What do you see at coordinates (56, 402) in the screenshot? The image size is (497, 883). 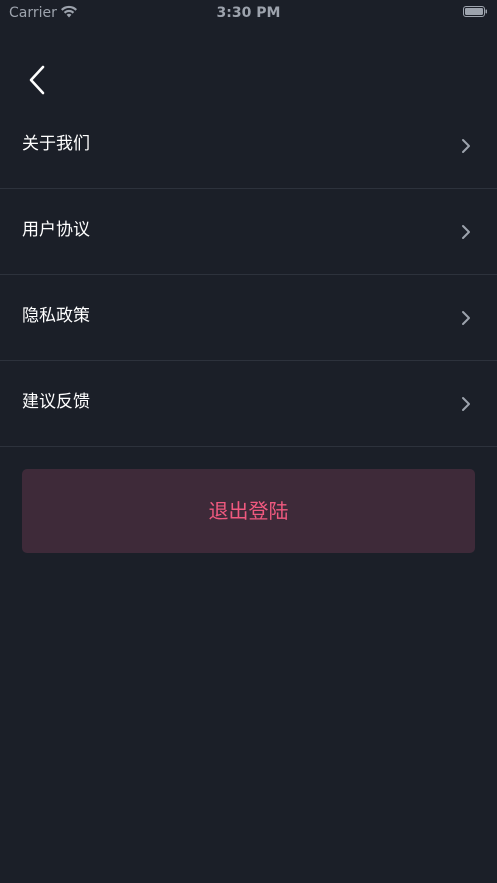 I see `menu-item-label: 建议反馈` at bounding box center [56, 402].